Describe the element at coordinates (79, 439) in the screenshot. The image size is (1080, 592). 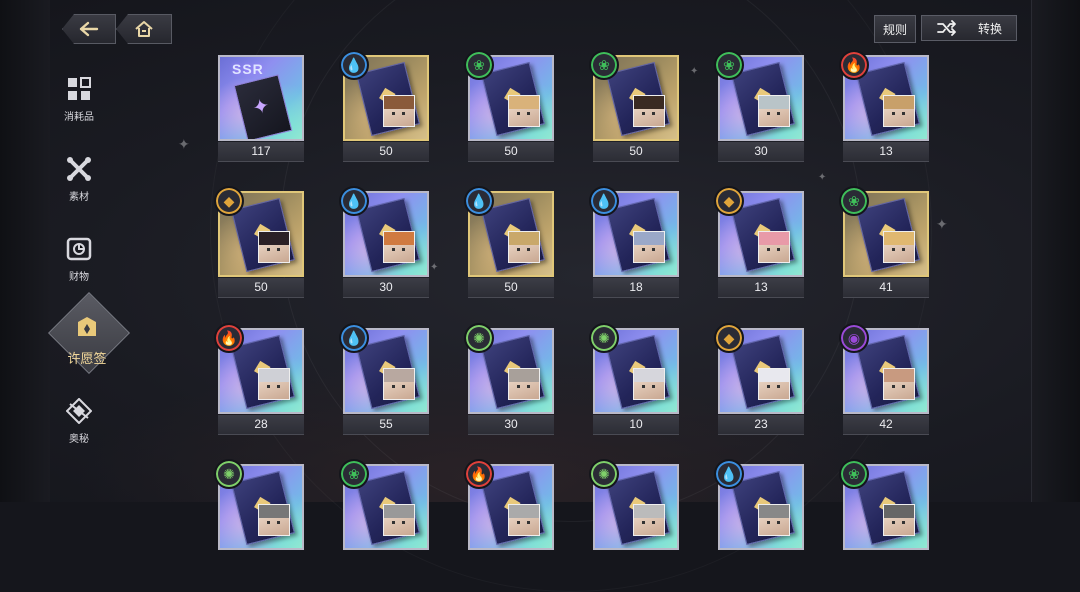
I see `sidebar-item-label: 奥秘` at that location.